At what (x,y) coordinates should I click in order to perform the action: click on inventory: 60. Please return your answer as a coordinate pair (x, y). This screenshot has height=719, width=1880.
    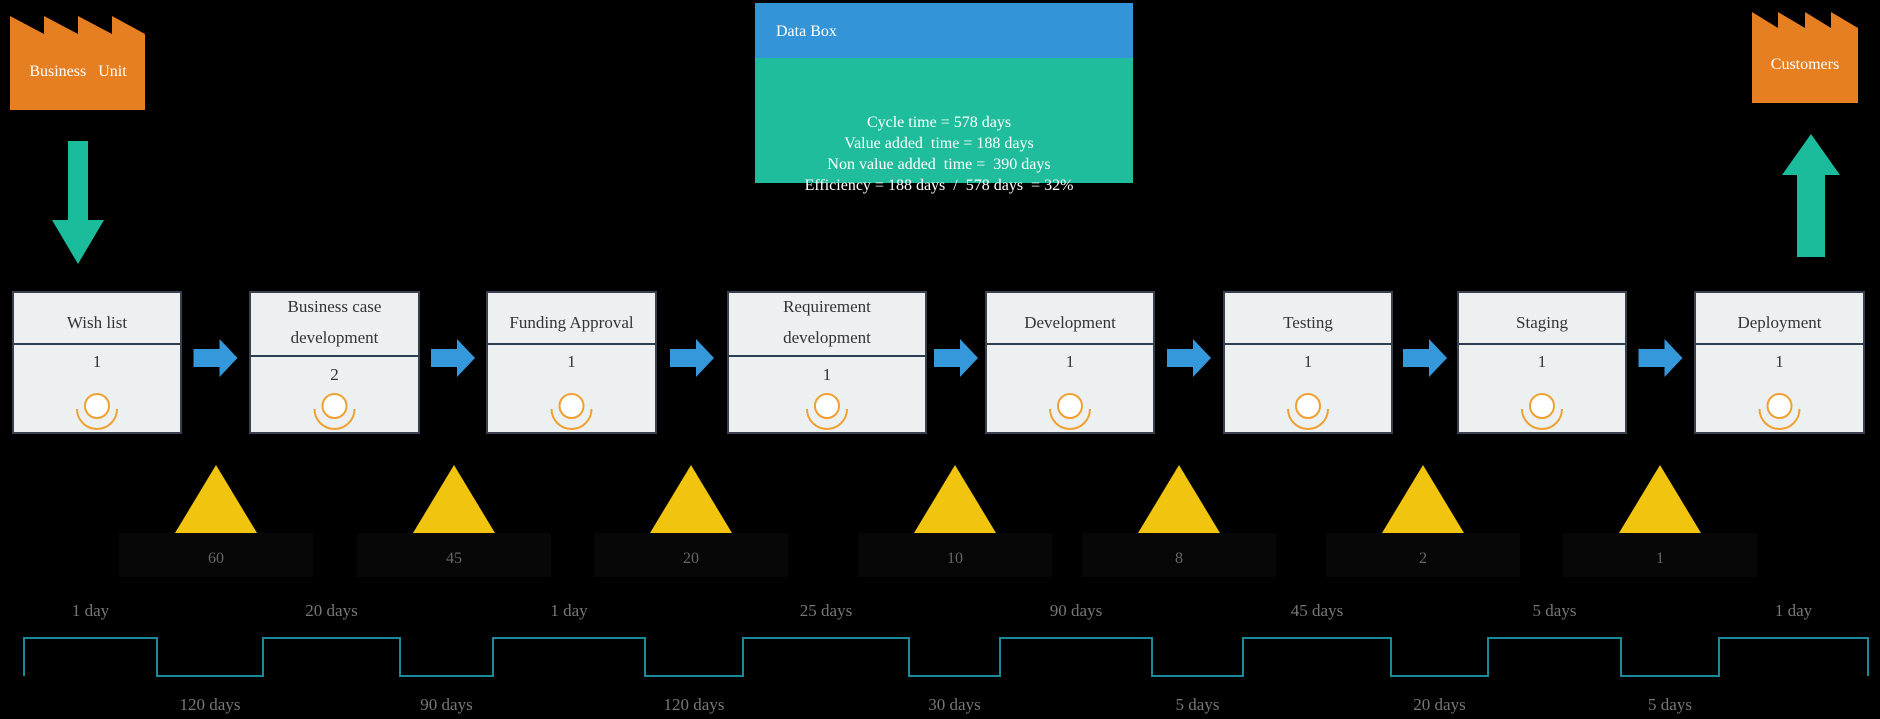
    Looking at the image, I should click on (216, 521).